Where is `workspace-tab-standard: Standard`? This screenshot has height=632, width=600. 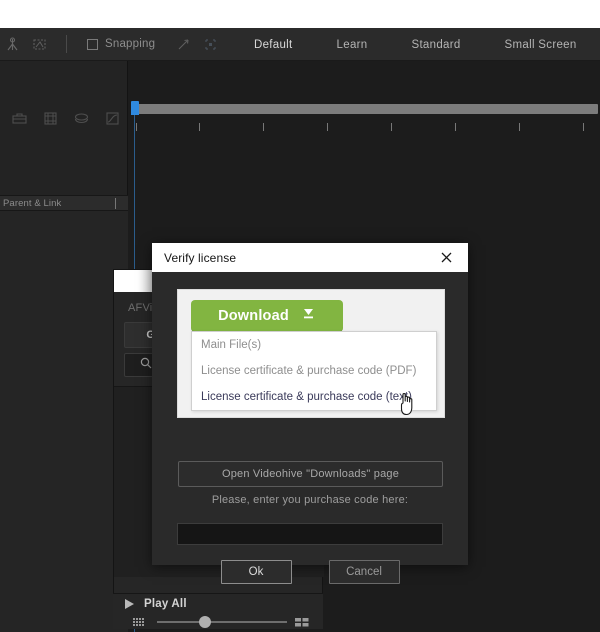 workspace-tab-standard: Standard is located at coordinates (435, 44).